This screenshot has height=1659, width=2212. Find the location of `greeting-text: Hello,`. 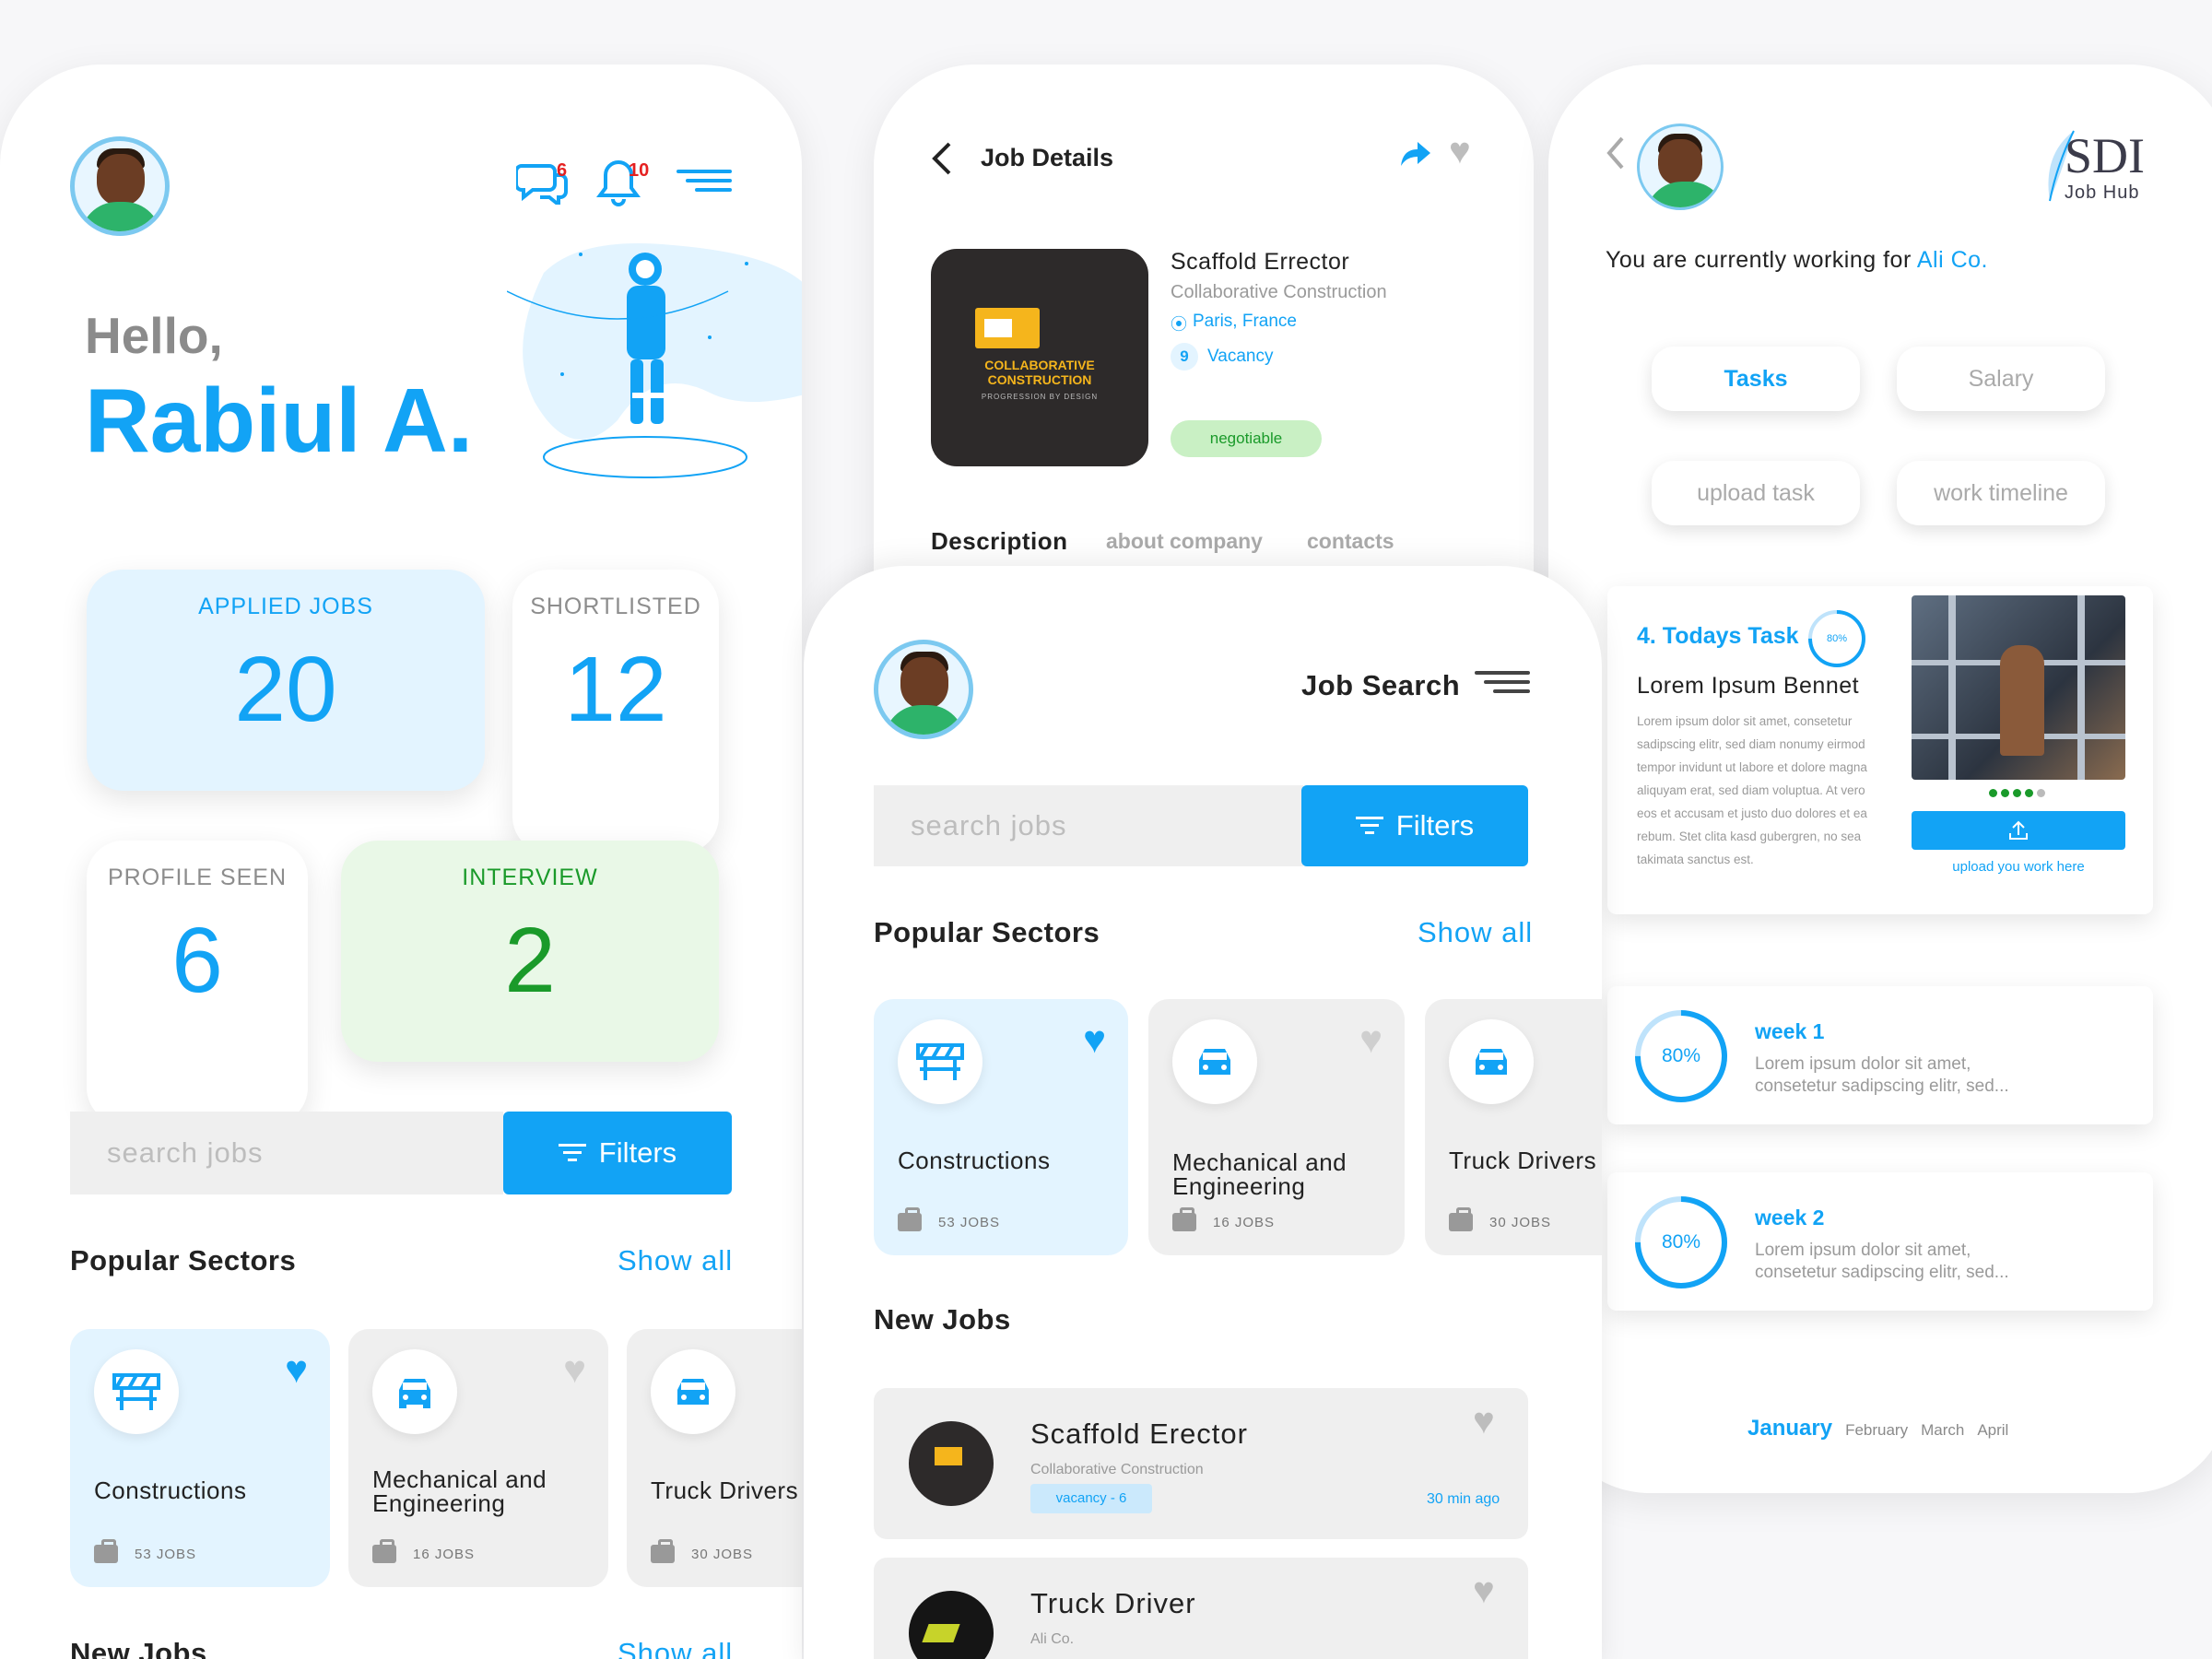

greeting-text: Hello, is located at coordinates (154, 335).